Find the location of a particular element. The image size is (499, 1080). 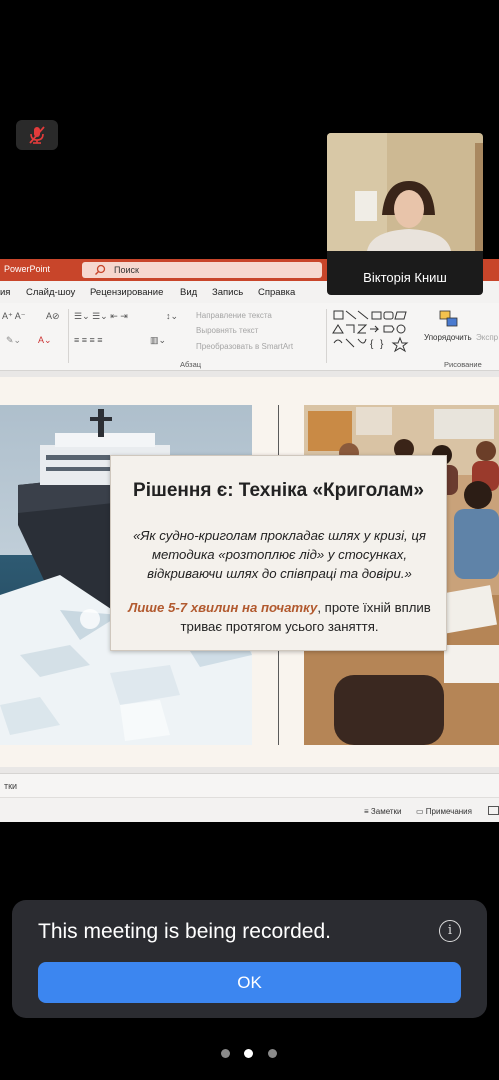

recording-banner: This meeting is being recorded. i OK is located at coordinates (249, 959).